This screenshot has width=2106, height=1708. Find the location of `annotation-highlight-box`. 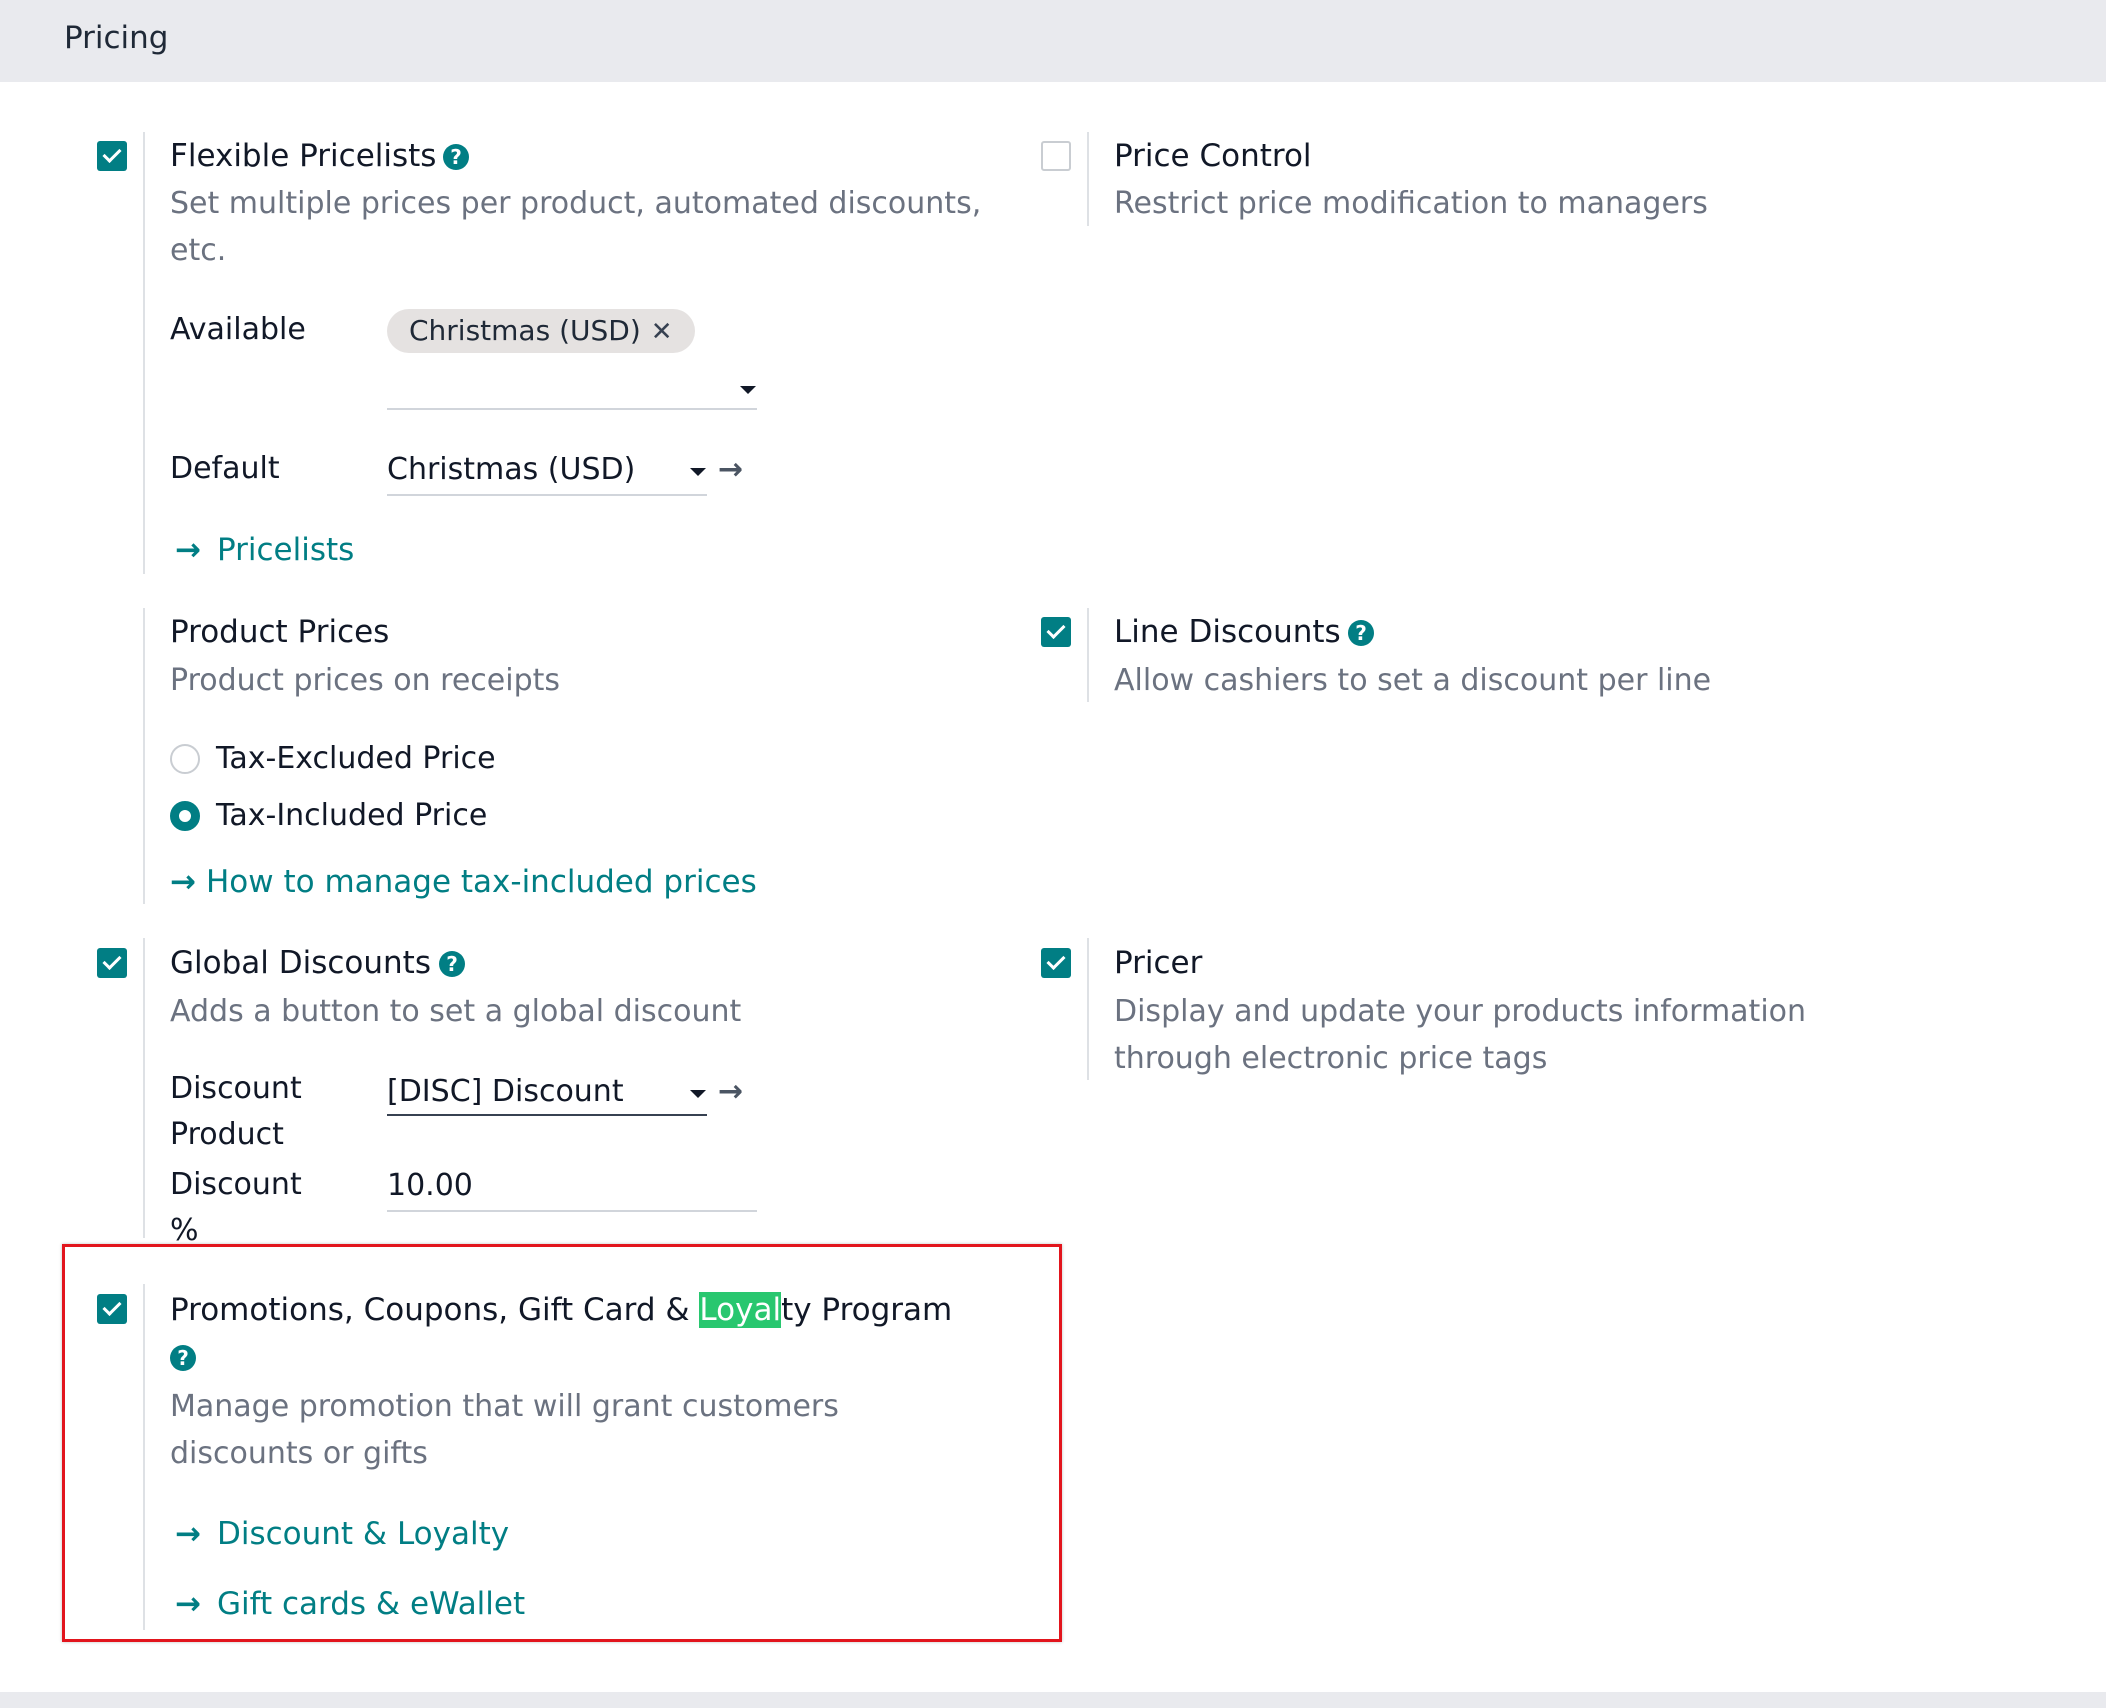

annotation-highlight-box is located at coordinates (562, 1443).